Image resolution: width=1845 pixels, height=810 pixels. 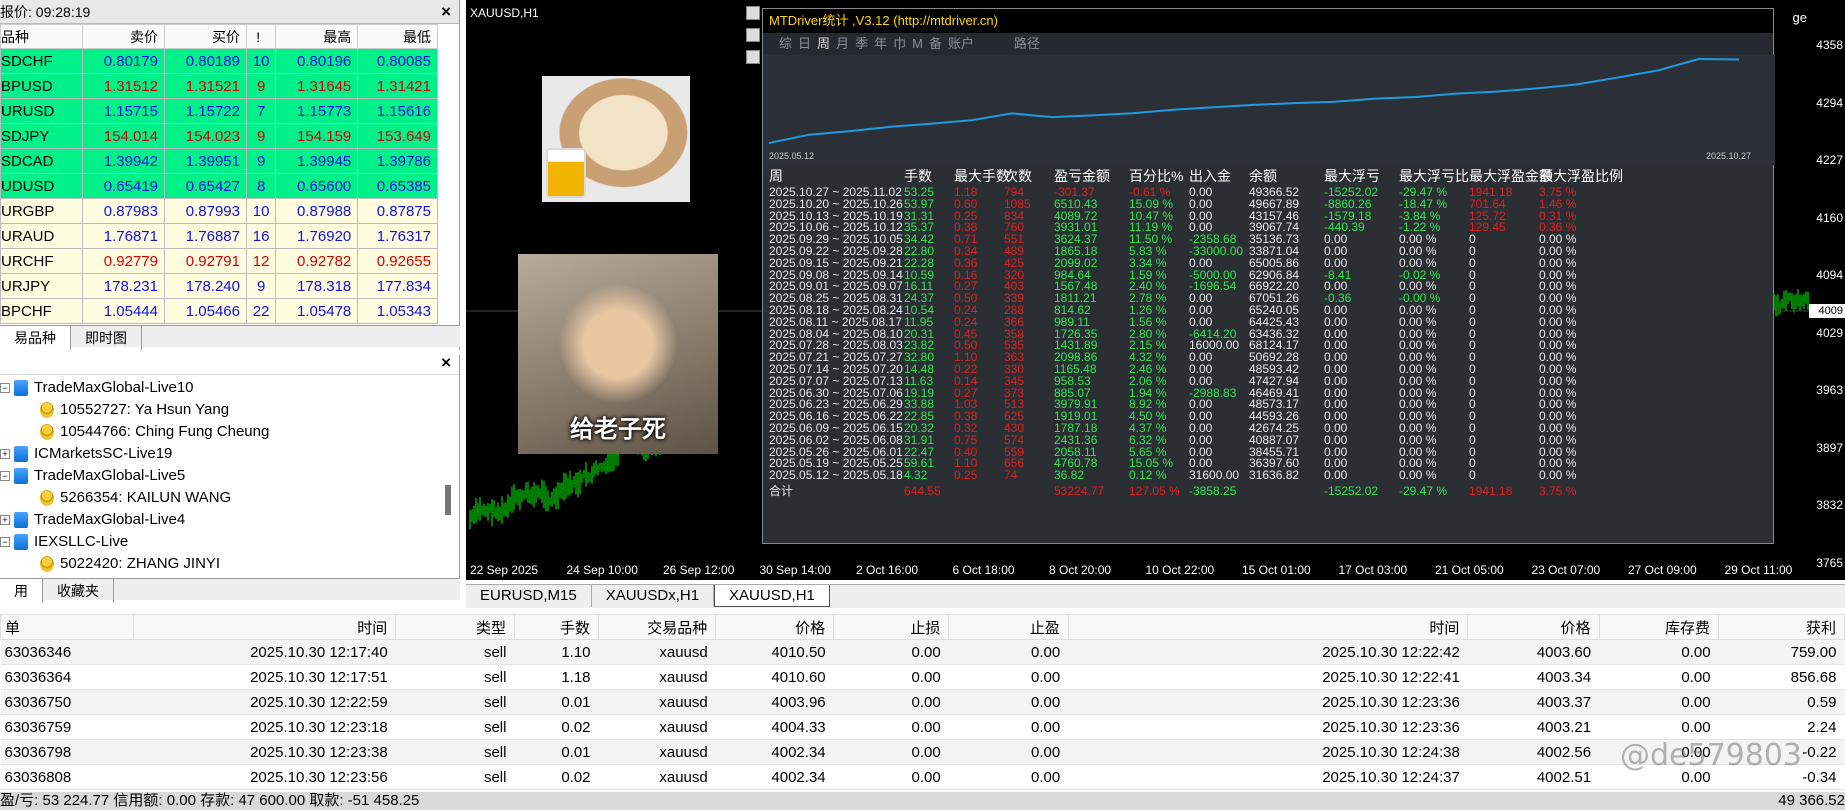 What do you see at coordinates (1008, 627) in the screenshot?
I see `column-header: 止盈` at bounding box center [1008, 627].